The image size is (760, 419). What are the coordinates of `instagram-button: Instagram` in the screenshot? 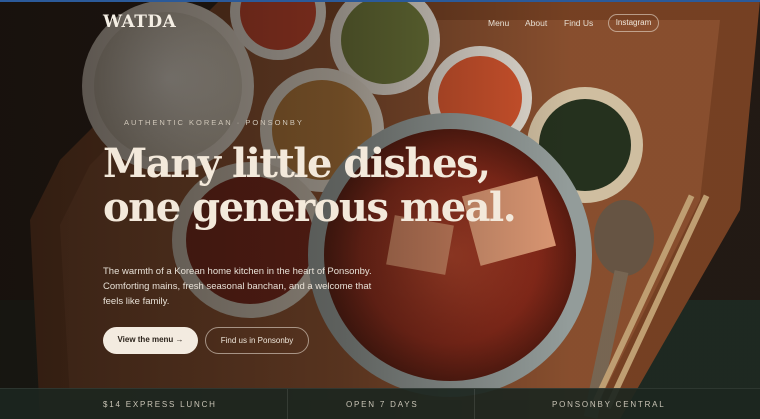 It's located at (633, 23).